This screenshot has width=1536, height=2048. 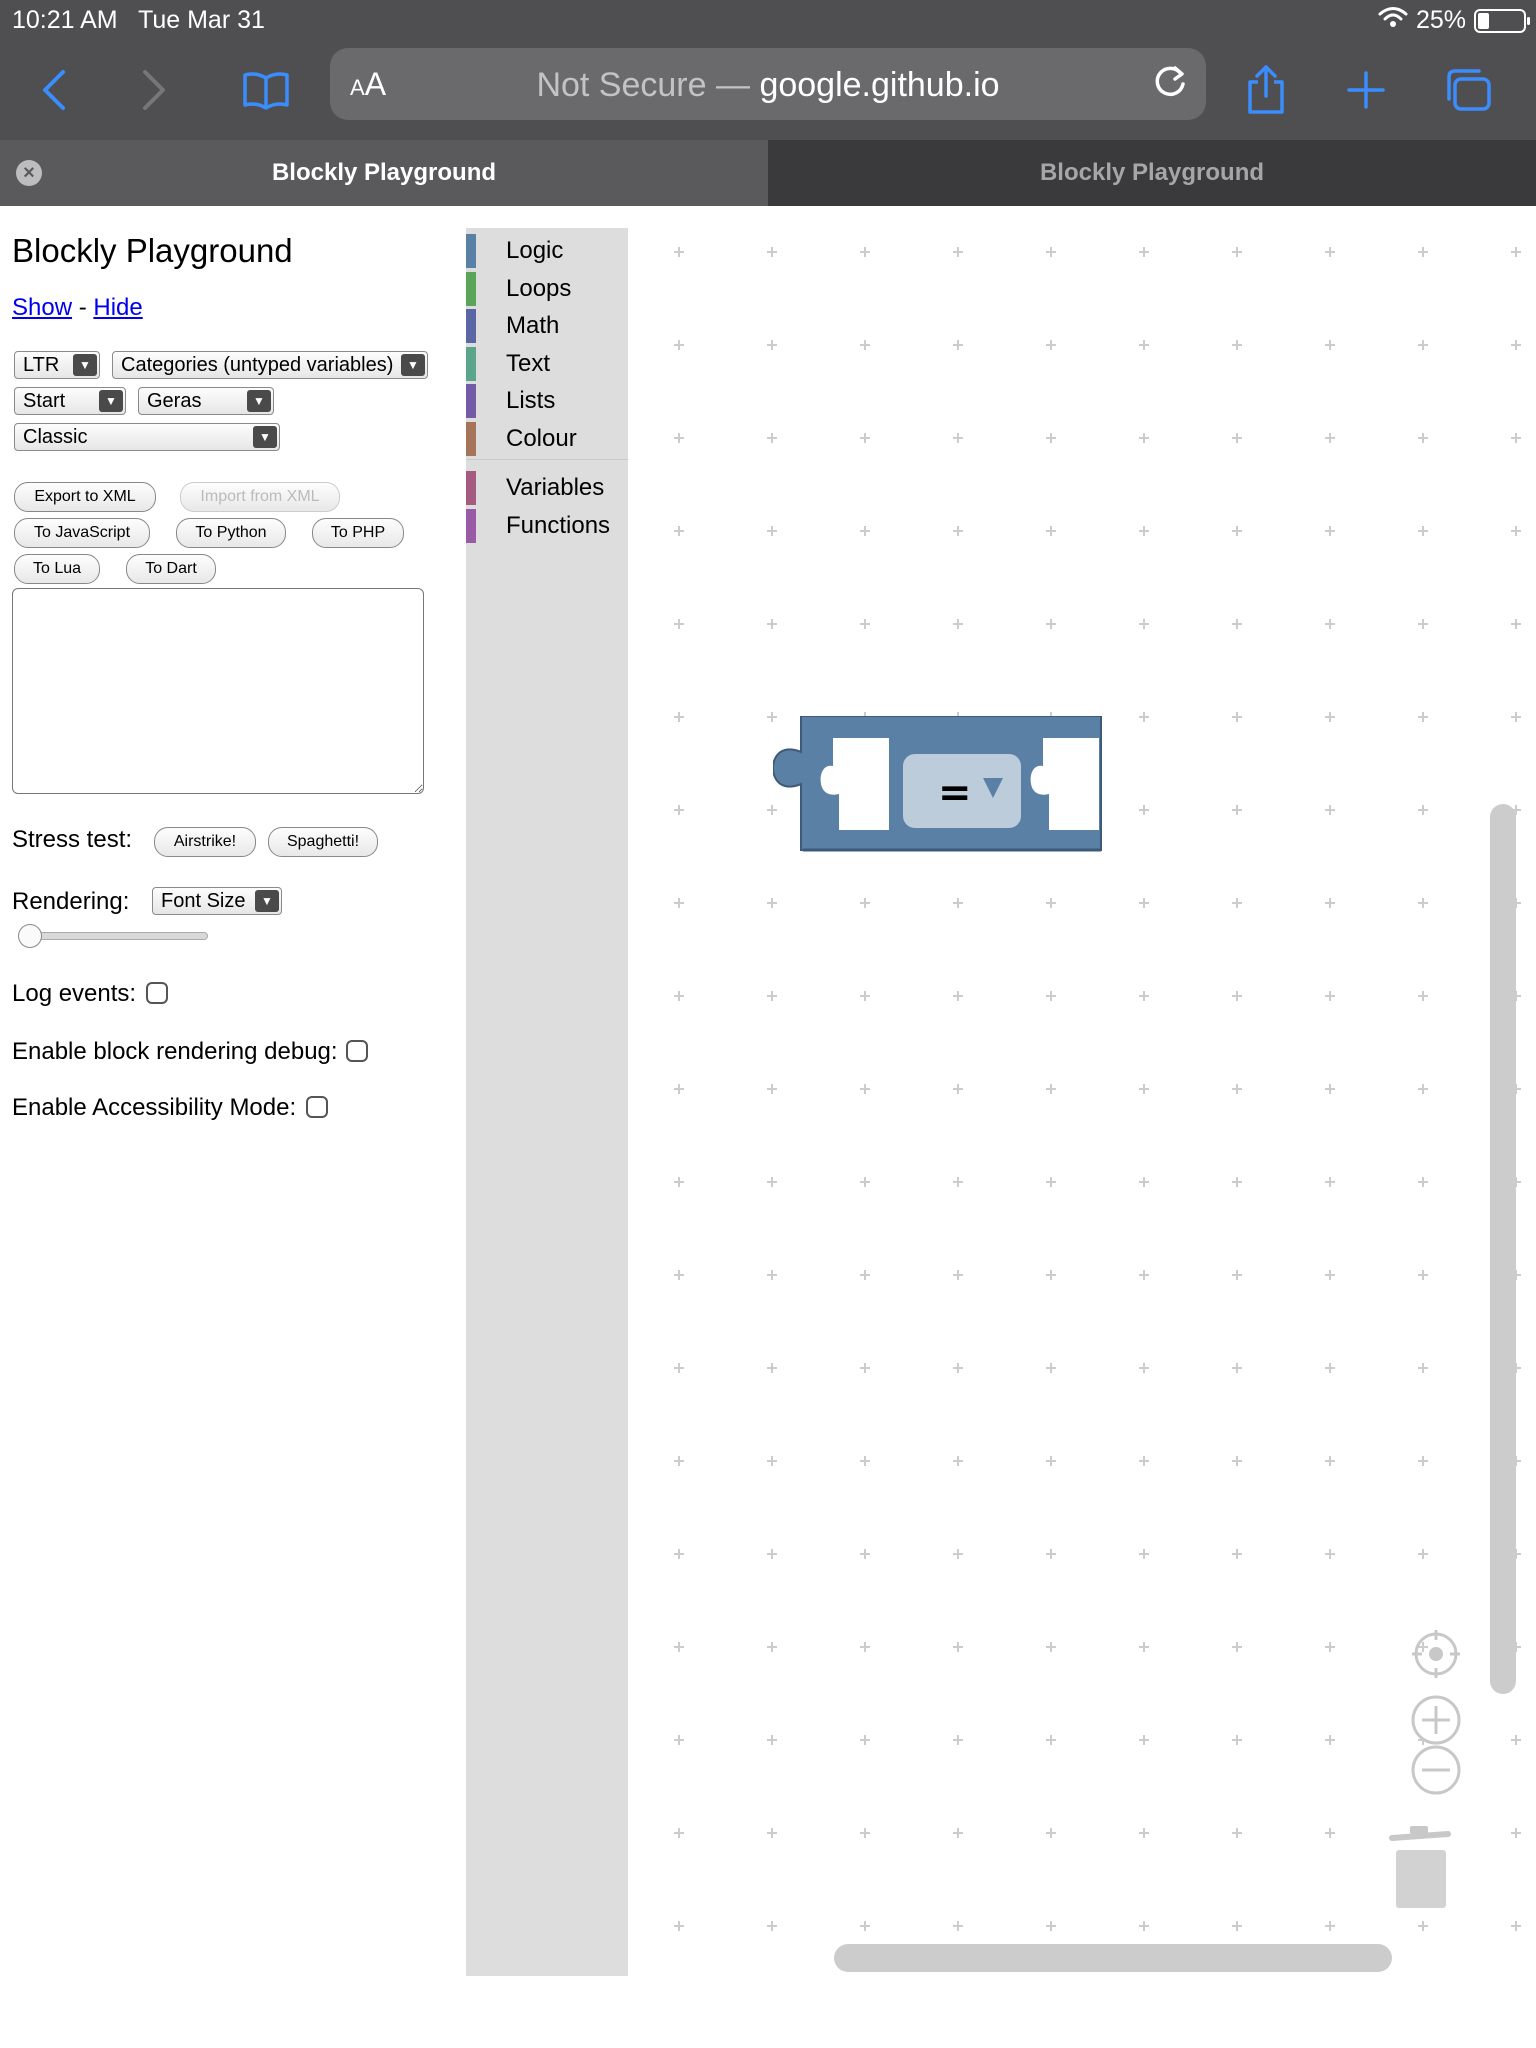 I want to click on category-functions: Functions, so click(x=547, y=526).